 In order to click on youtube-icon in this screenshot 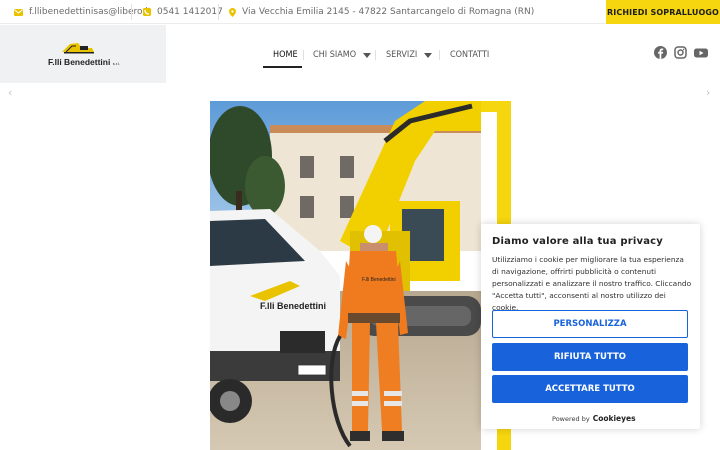, I will do `click(701, 52)`.